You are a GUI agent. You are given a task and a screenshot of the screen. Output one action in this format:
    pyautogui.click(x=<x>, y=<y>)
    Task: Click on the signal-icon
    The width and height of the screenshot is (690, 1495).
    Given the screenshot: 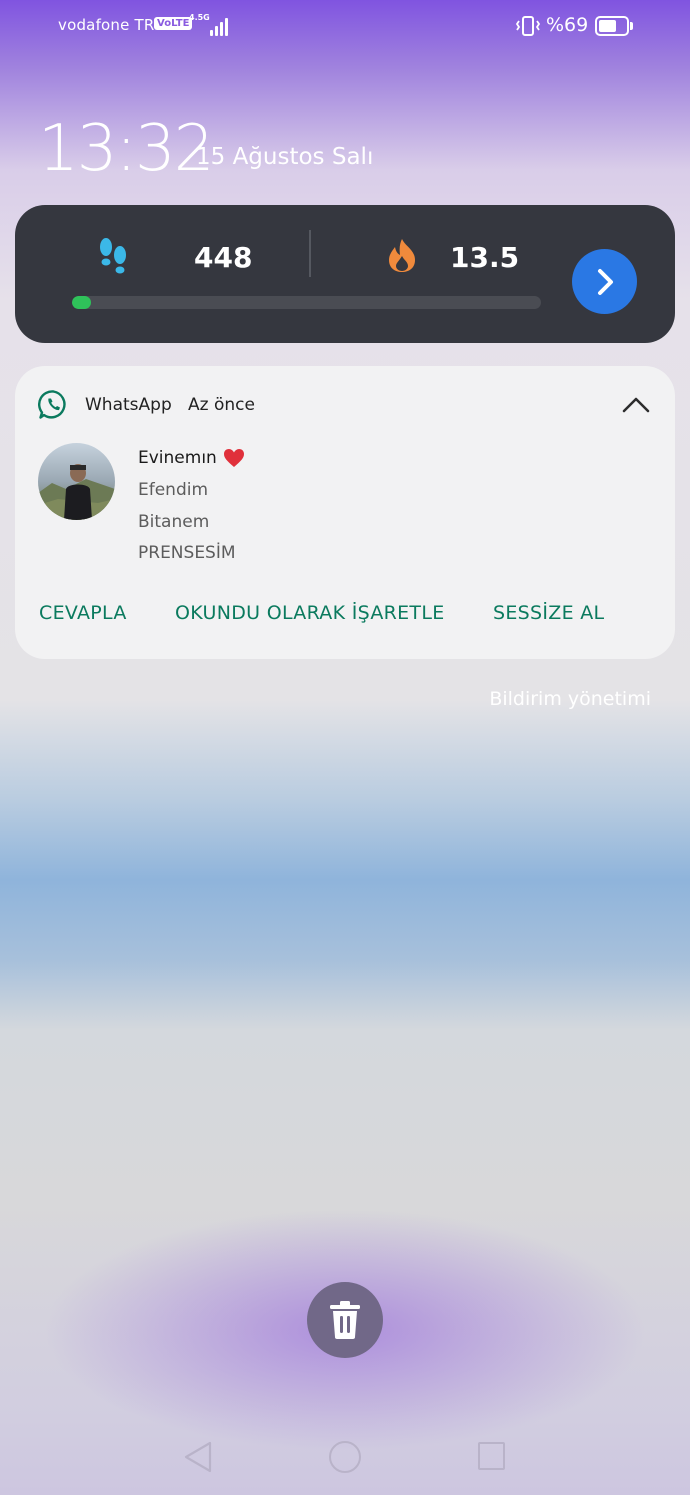 What is the action you would take?
    pyautogui.click(x=213, y=25)
    